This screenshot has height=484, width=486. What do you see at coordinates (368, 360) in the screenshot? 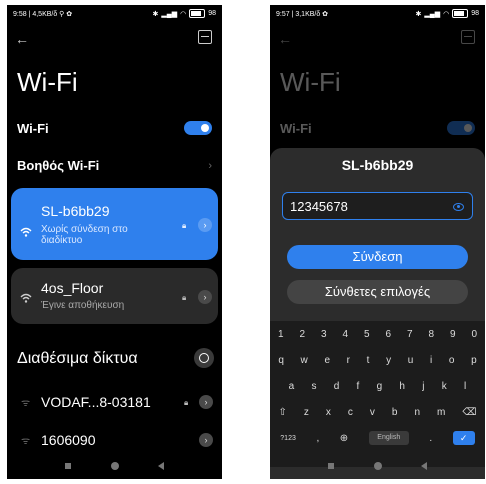
I see `key: t` at bounding box center [368, 360].